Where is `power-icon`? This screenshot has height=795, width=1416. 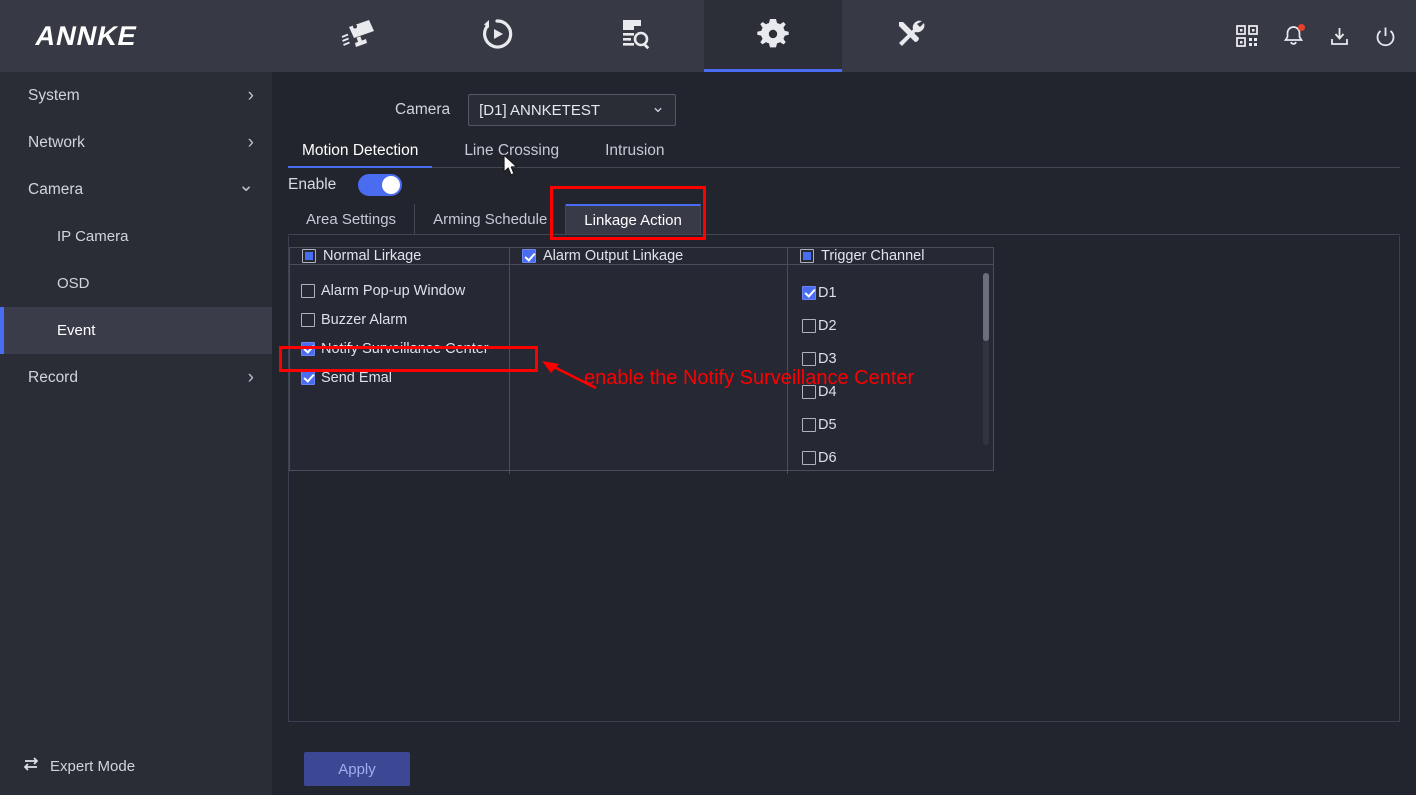
power-icon is located at coordinates (1385, 36).